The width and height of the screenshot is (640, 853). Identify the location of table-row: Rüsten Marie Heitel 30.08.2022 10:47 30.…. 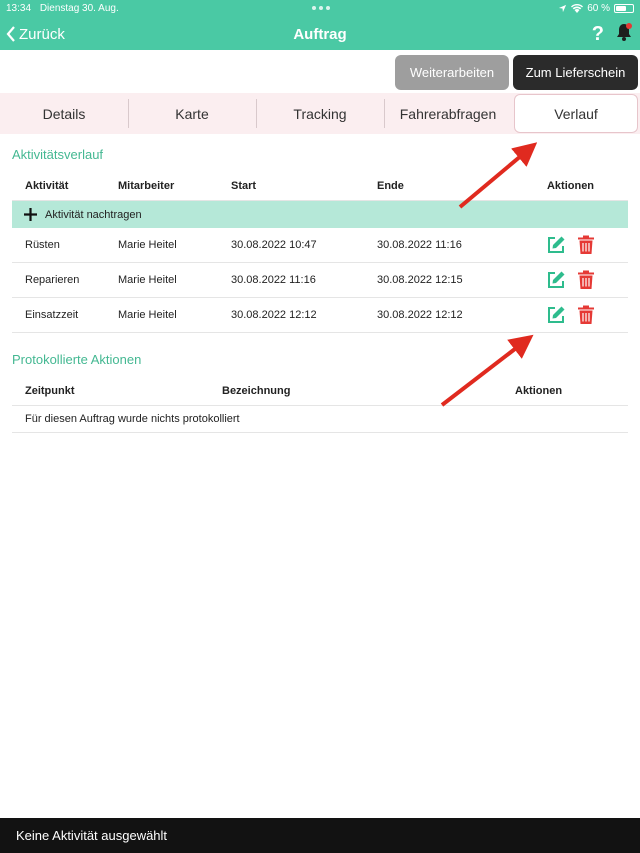
(320, 245).